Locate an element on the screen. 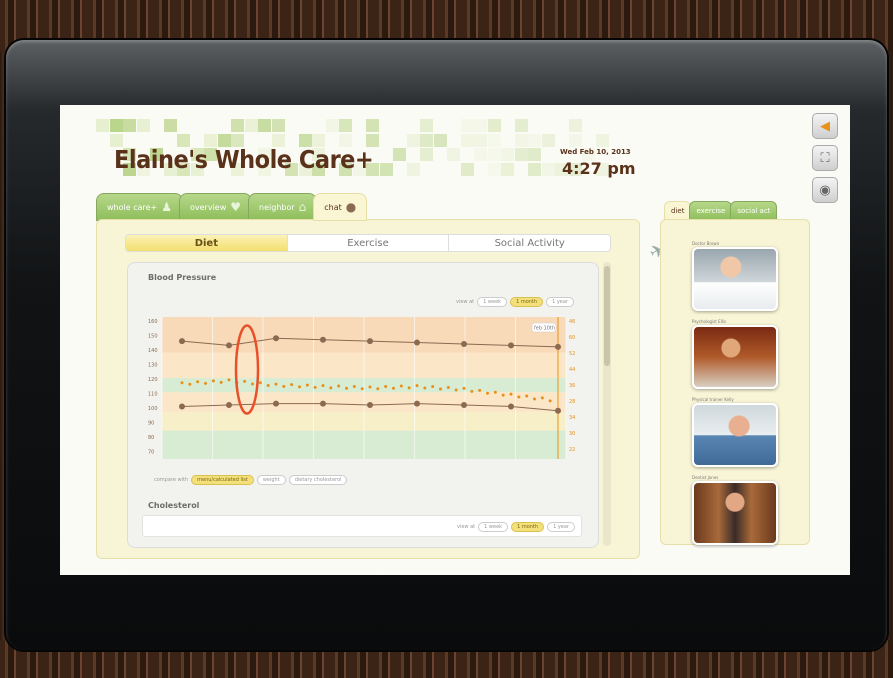 The image size is (893, 678). cholesterol-title: Cholesterol is located at coordinates (174, 505).